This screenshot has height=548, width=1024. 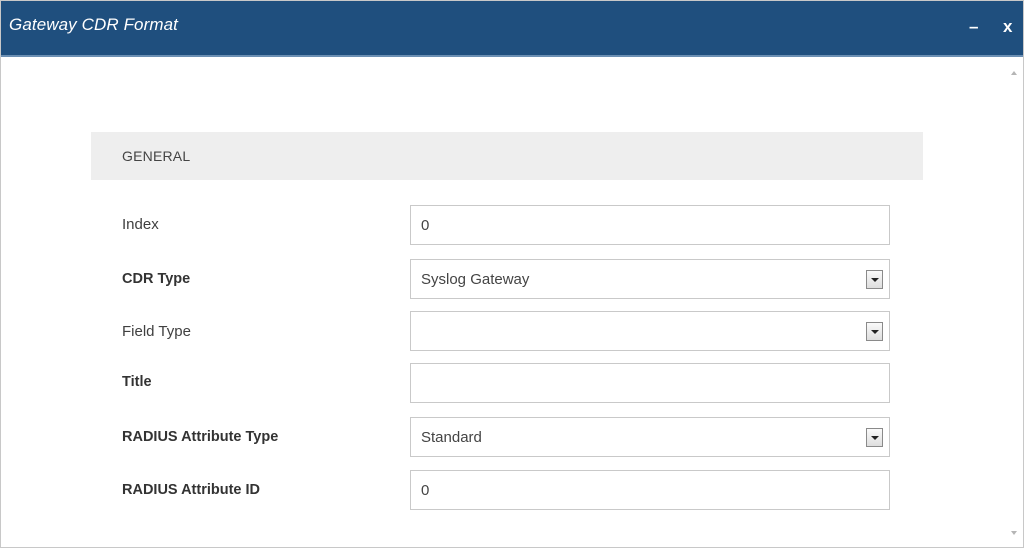 What do you see at coordinates (475, 279) in the screenshot?
I see `cdr-type-value: Syslog Gateway` at bounding box center [475, 279].